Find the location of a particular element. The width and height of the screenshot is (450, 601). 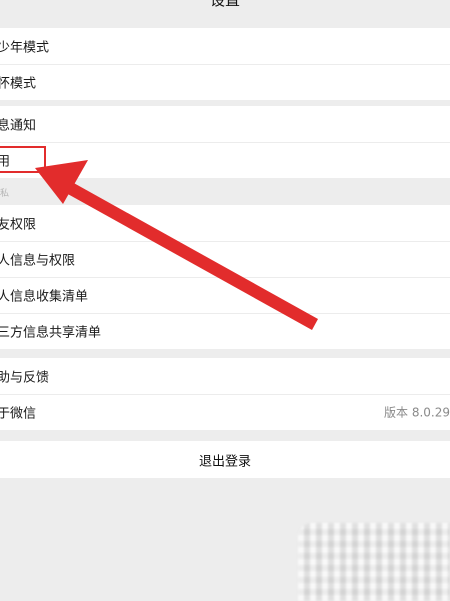

highlight-box is located at coordinates (23, 159).